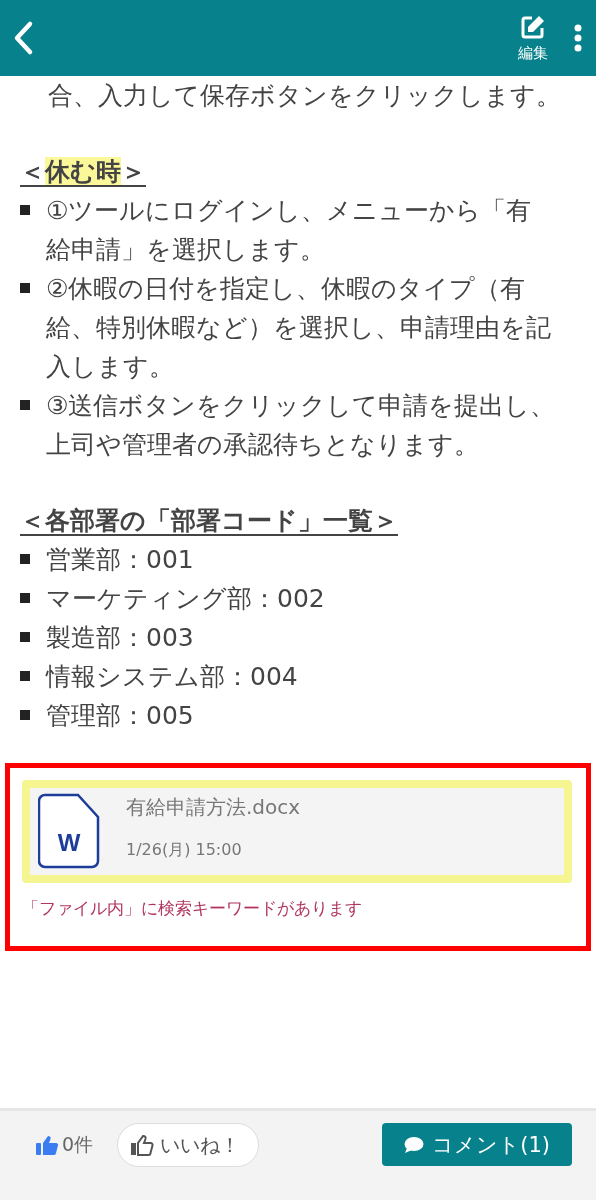 This screenshot has height=1200, width=596. I want to click on list-item-text: ①ツールにログインし、メニューから「有給申請」を選択します。, so click(289, 230).